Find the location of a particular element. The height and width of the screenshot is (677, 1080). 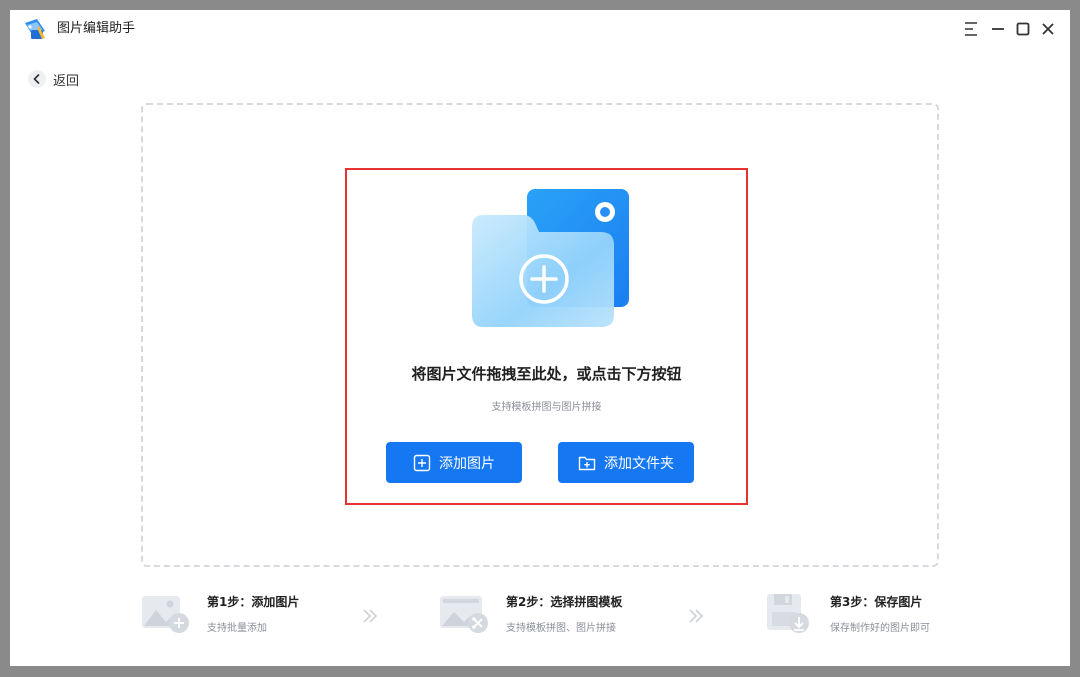

close-icon is located at coordinates (1048, 29).